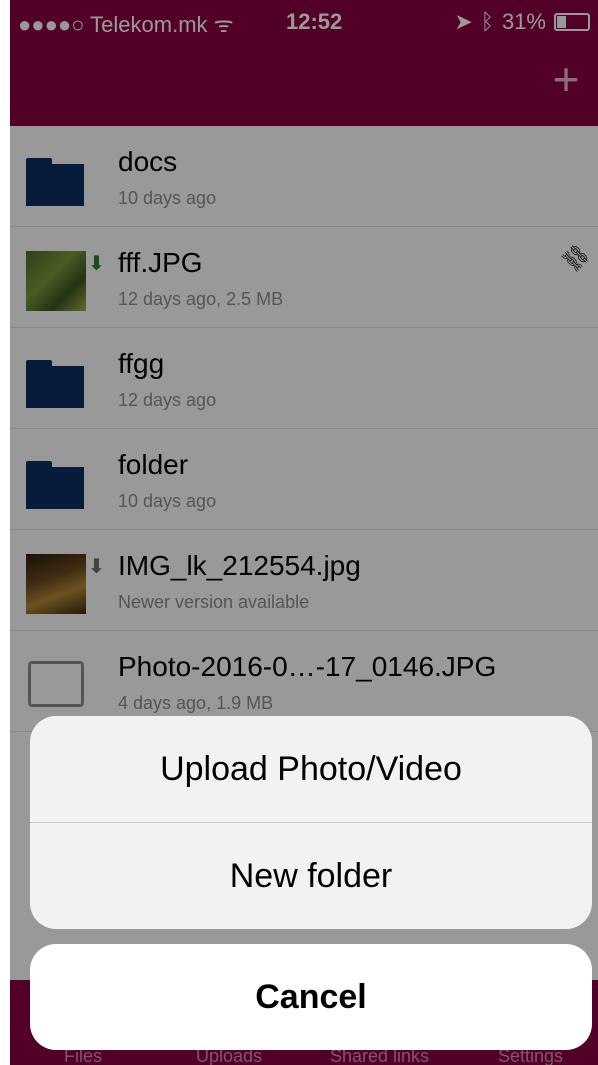 The width and height of the screenshot is (598, 1065). Describe the element at coordinates (311, 876) in the screenshot. I see `new-folder-button: New folder` at that location.